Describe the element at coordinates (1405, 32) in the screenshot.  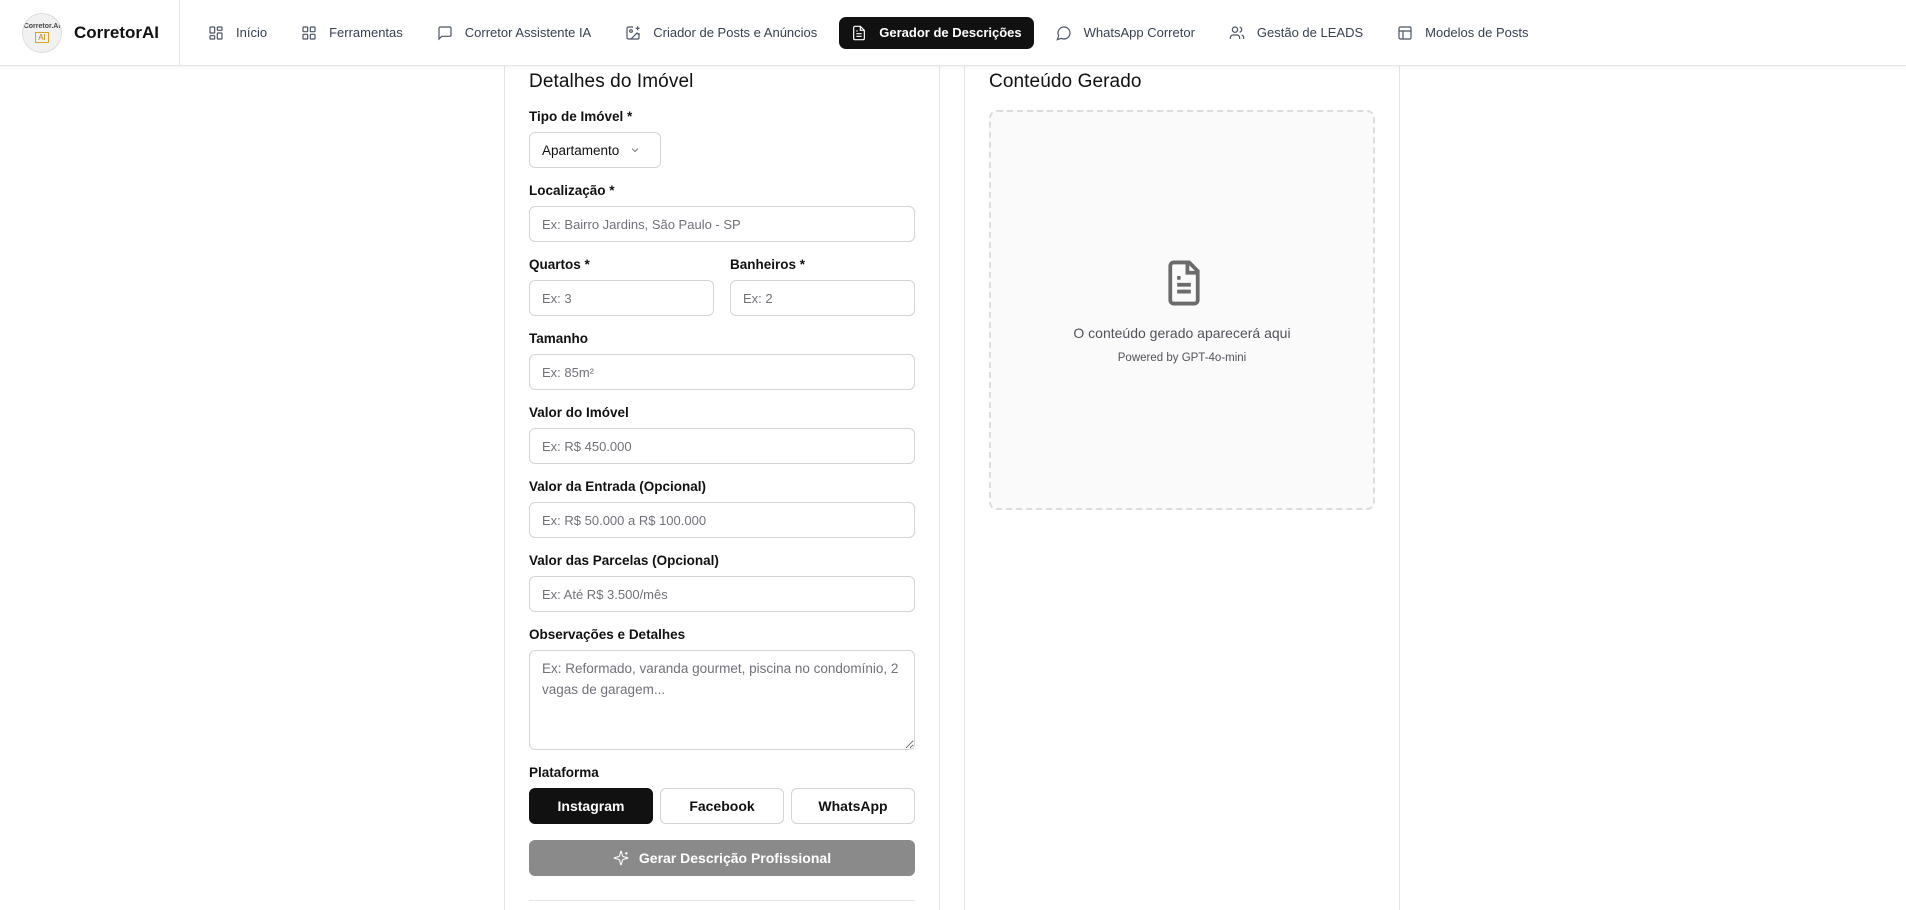
I see `layout-icon` at that location.